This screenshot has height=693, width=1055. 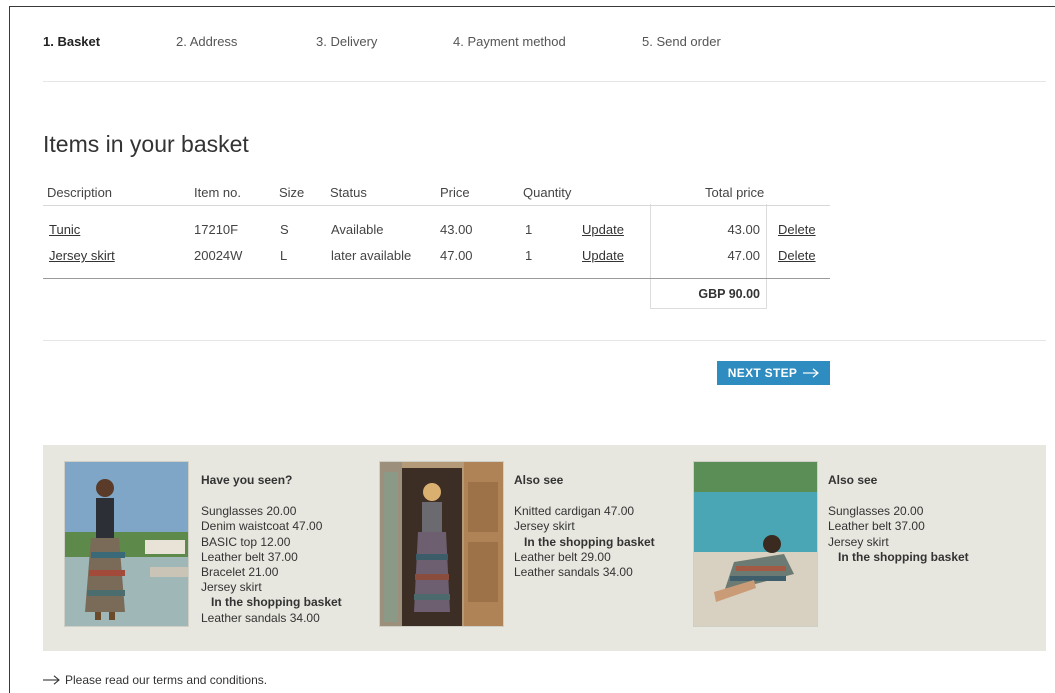 I want to click on step-send-order: 5. Send order, so click(x=681, y=41).